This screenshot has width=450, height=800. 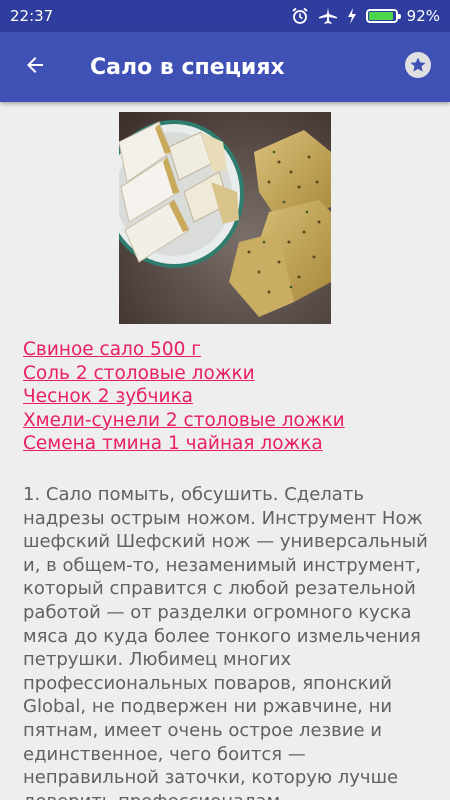 I want to click on star-icon, so click(x=418, y=67).